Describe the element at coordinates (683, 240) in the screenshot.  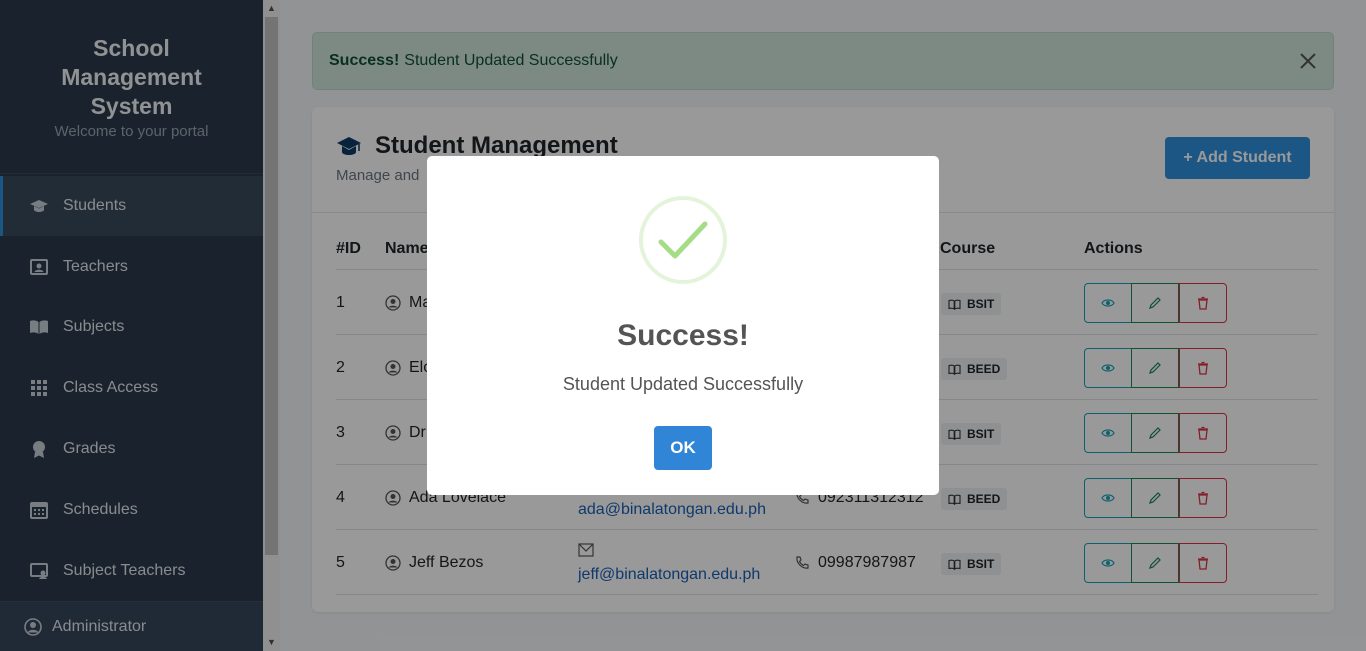
I see `success-check-icon` at that location.